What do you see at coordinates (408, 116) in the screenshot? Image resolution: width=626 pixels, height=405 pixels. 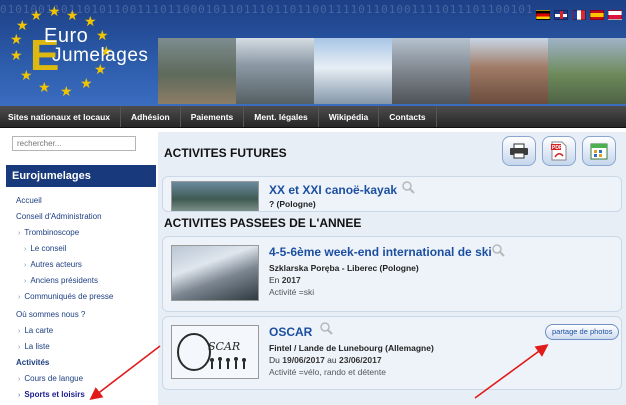 I see `nav-contacts: Contacts` at bounding box center [408, 116].